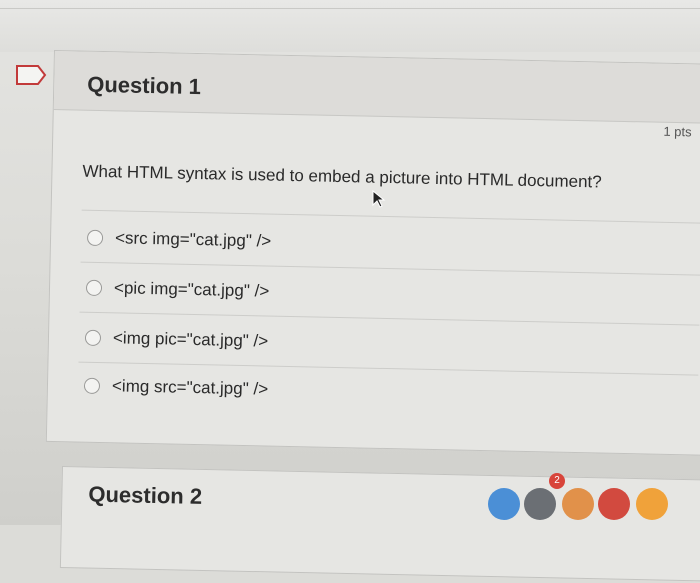 The image size is (700, 583). What do you see at coordinates (145, 495) in the screenshot?
I see `next-question-title: Question 2` at bounding box center [145, 495].